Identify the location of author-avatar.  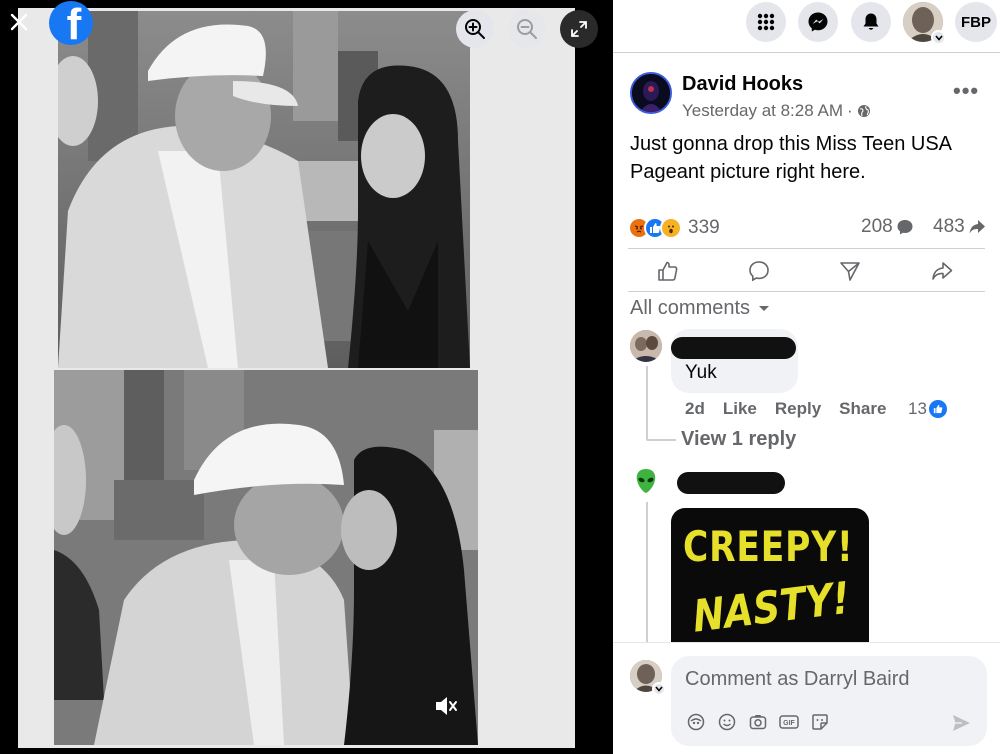
(651, 93).